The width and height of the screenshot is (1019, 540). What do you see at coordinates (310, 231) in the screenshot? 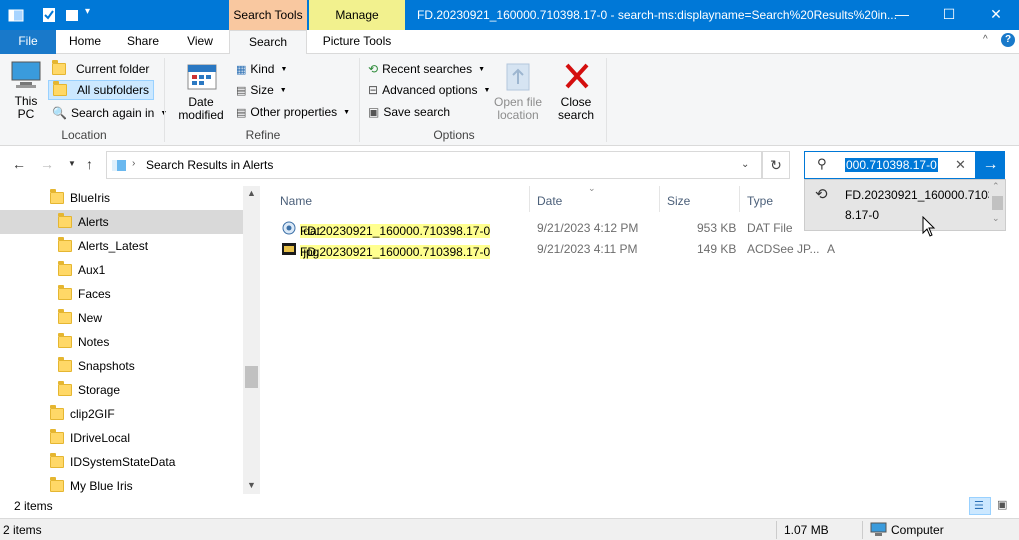
I see `file-extension: .dat` at bounding box center [310, 231].